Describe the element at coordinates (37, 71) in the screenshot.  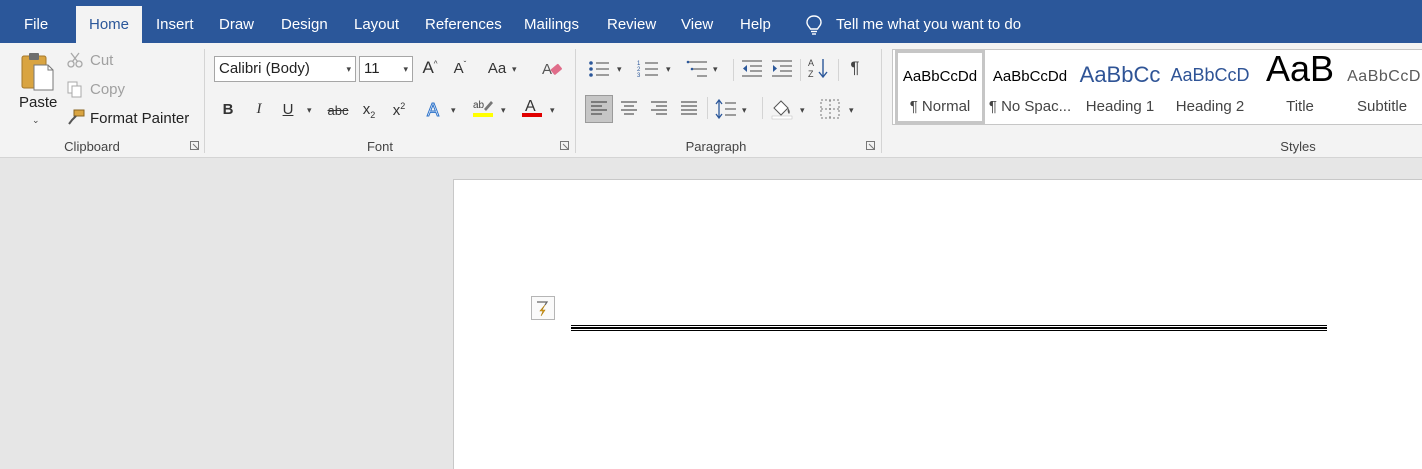
I see `paste-icon` at that location.